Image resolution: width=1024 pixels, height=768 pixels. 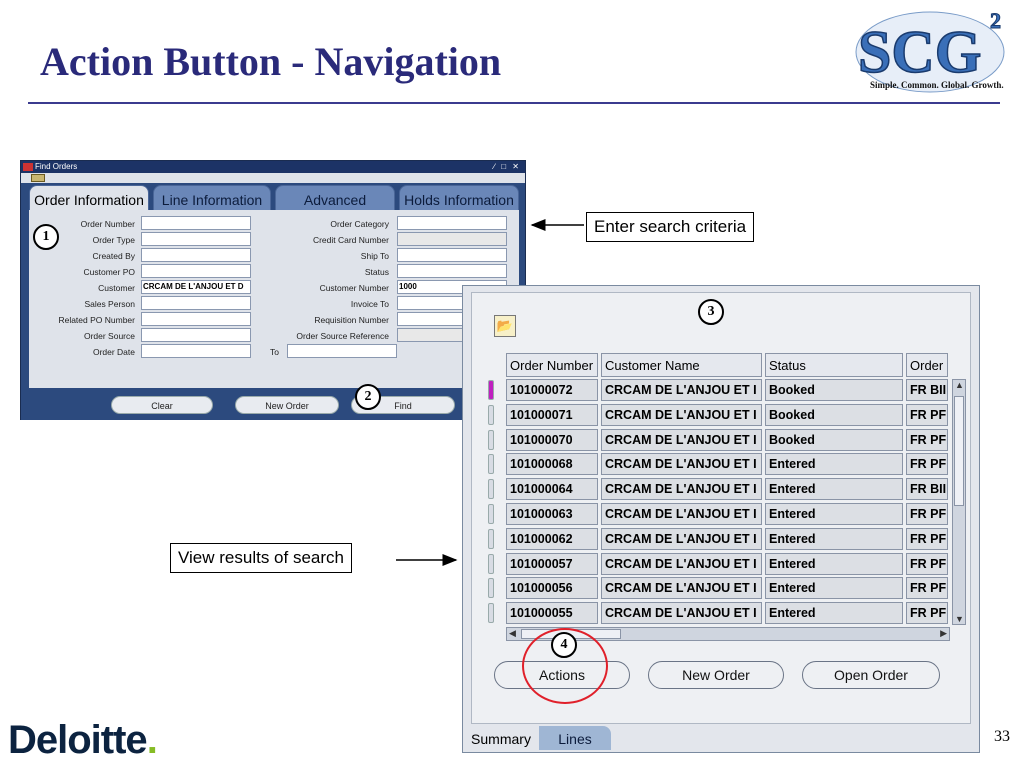 I want to click on step-1-marker: 1, so click(x=46, y=237).